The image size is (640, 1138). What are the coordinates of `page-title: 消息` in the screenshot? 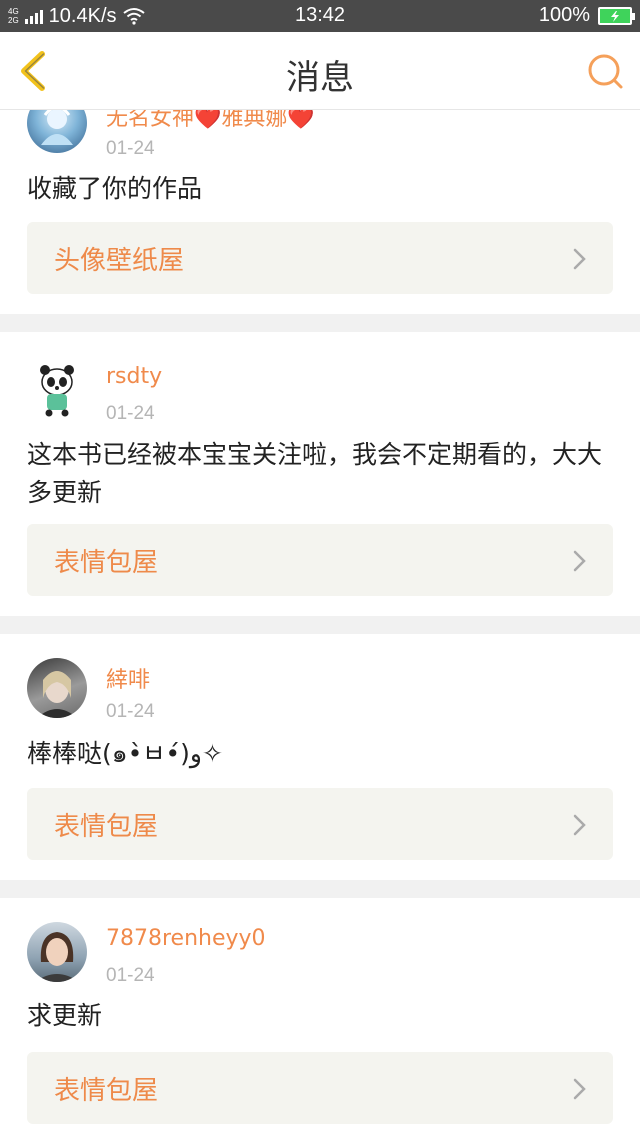 It's located at (320, 78).